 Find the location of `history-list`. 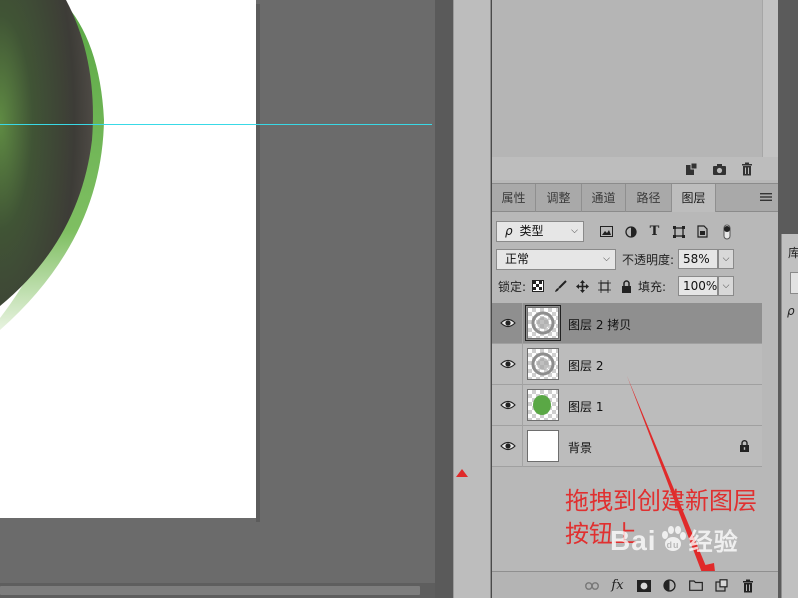

history-list is located at coordinates (627, 78).